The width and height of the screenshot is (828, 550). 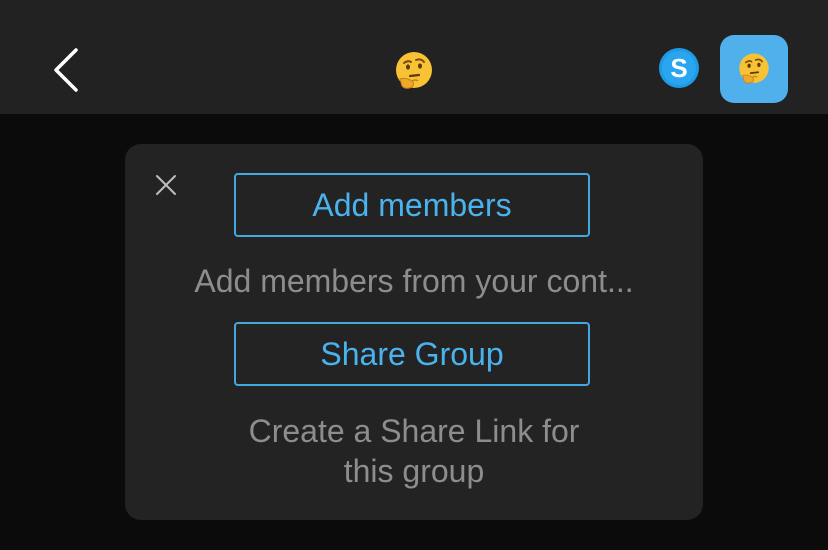 I want to click on group-title-emoji, so click(x=414, y=71).